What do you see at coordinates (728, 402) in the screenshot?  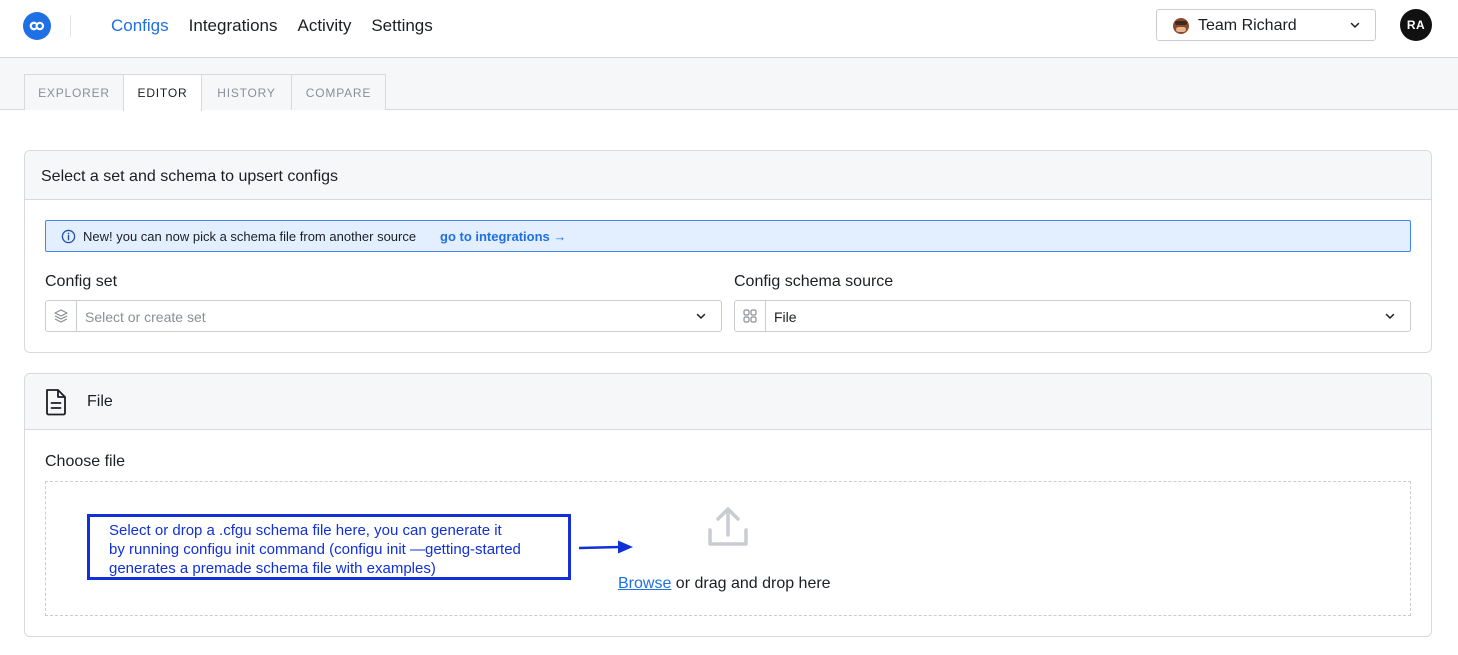 I see `file-card-header: File` at bounding box center [728, 402].